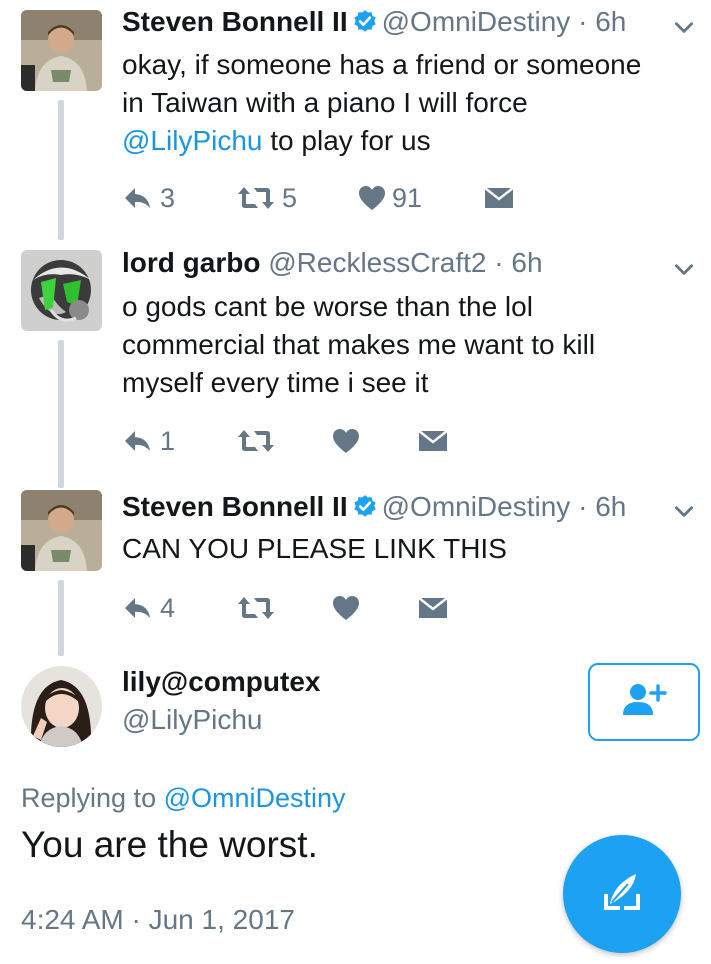 Image resolution: width=711 pixels, height=964 pixels. Describe the element at coordinates (221, 682) in the screenshot. I see `focus-author-name: lily@computex` at that location.